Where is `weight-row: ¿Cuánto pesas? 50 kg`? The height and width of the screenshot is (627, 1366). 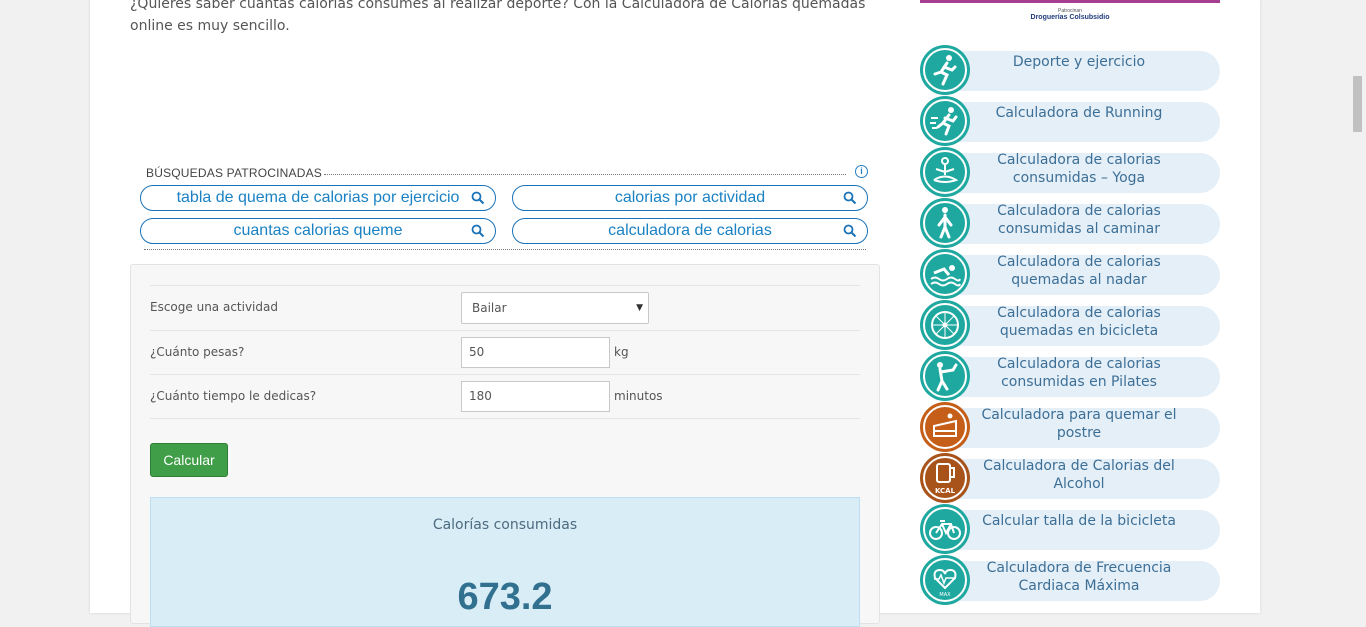
weight-row: ¿Cuánto pesas? 50 kg is located at coordinates (505, 352).